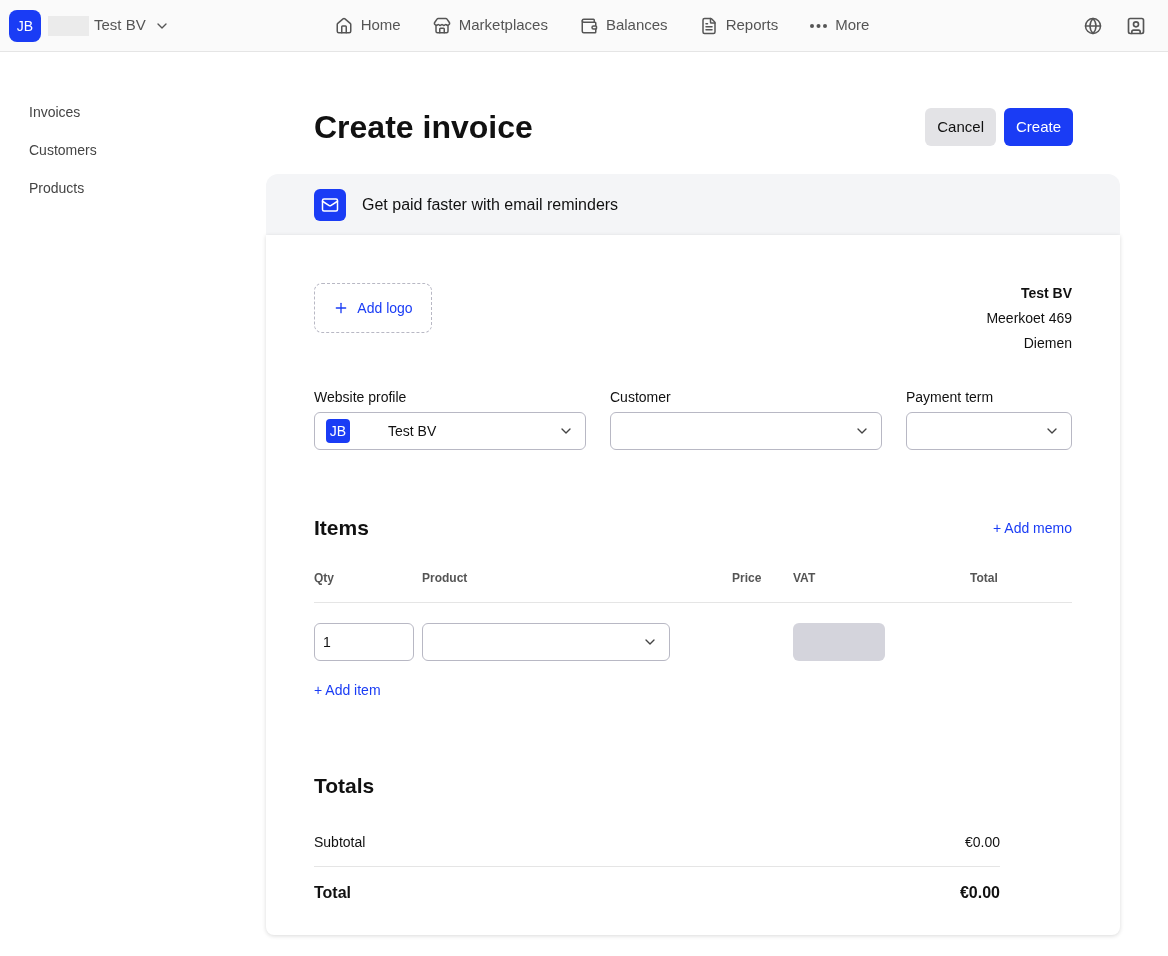 The width and height of the screenshot is (1168, 956). What do you see at coordinates (490, 204) in the screenshot?
I see `banner-text: Get paid faster with email reminders` at bounding box center [490, 204].